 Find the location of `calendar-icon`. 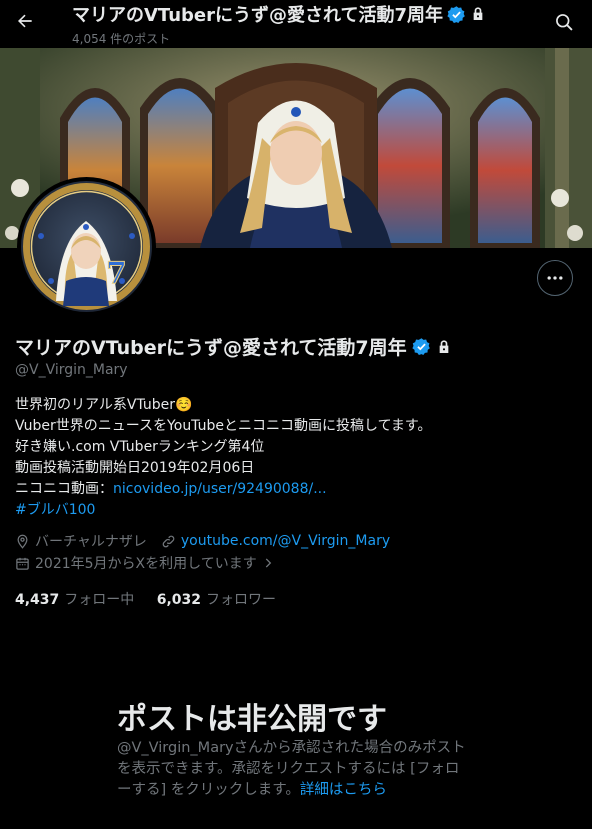

calendar-icon is located at coordinates (22, 563).